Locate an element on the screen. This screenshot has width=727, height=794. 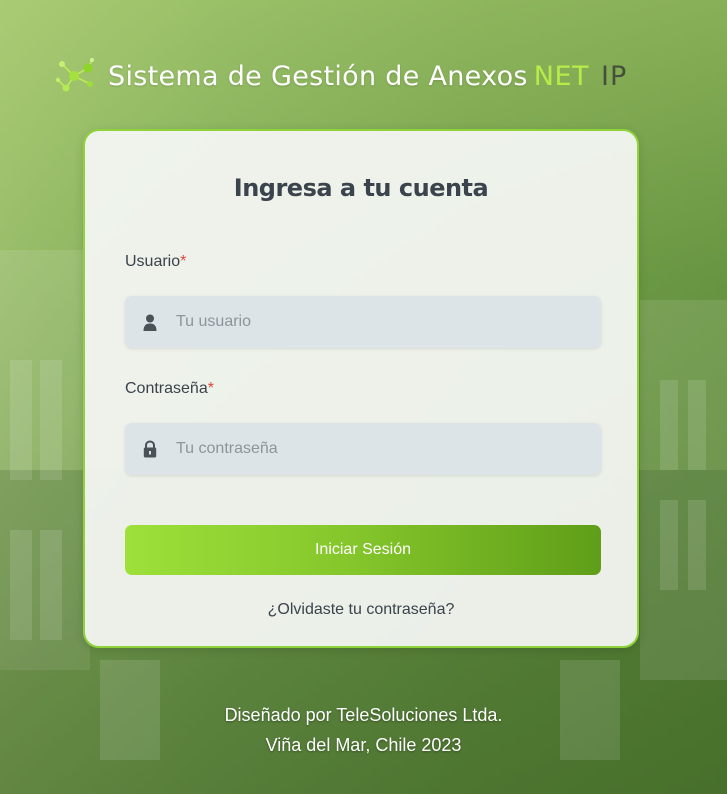
user-icon is located at coordinates (150, 322).